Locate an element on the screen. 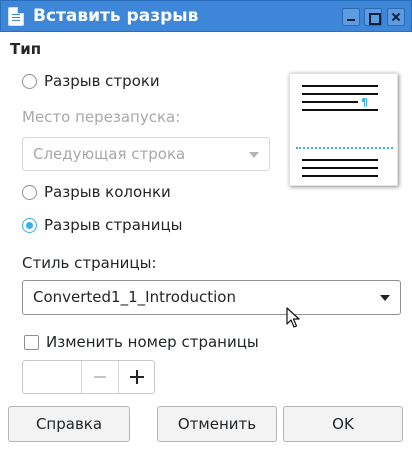 The height and width of the screenshot is (450, 412). restart-place-value: Следующая строка is located at coordinates (109, 154).